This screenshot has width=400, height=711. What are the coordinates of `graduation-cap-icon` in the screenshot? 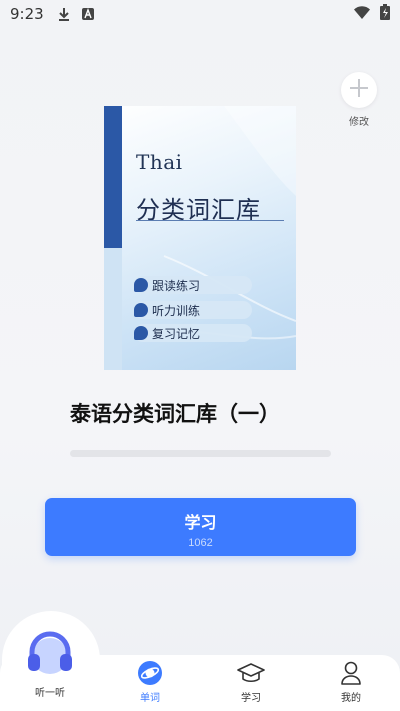 It's located at (251, 673).